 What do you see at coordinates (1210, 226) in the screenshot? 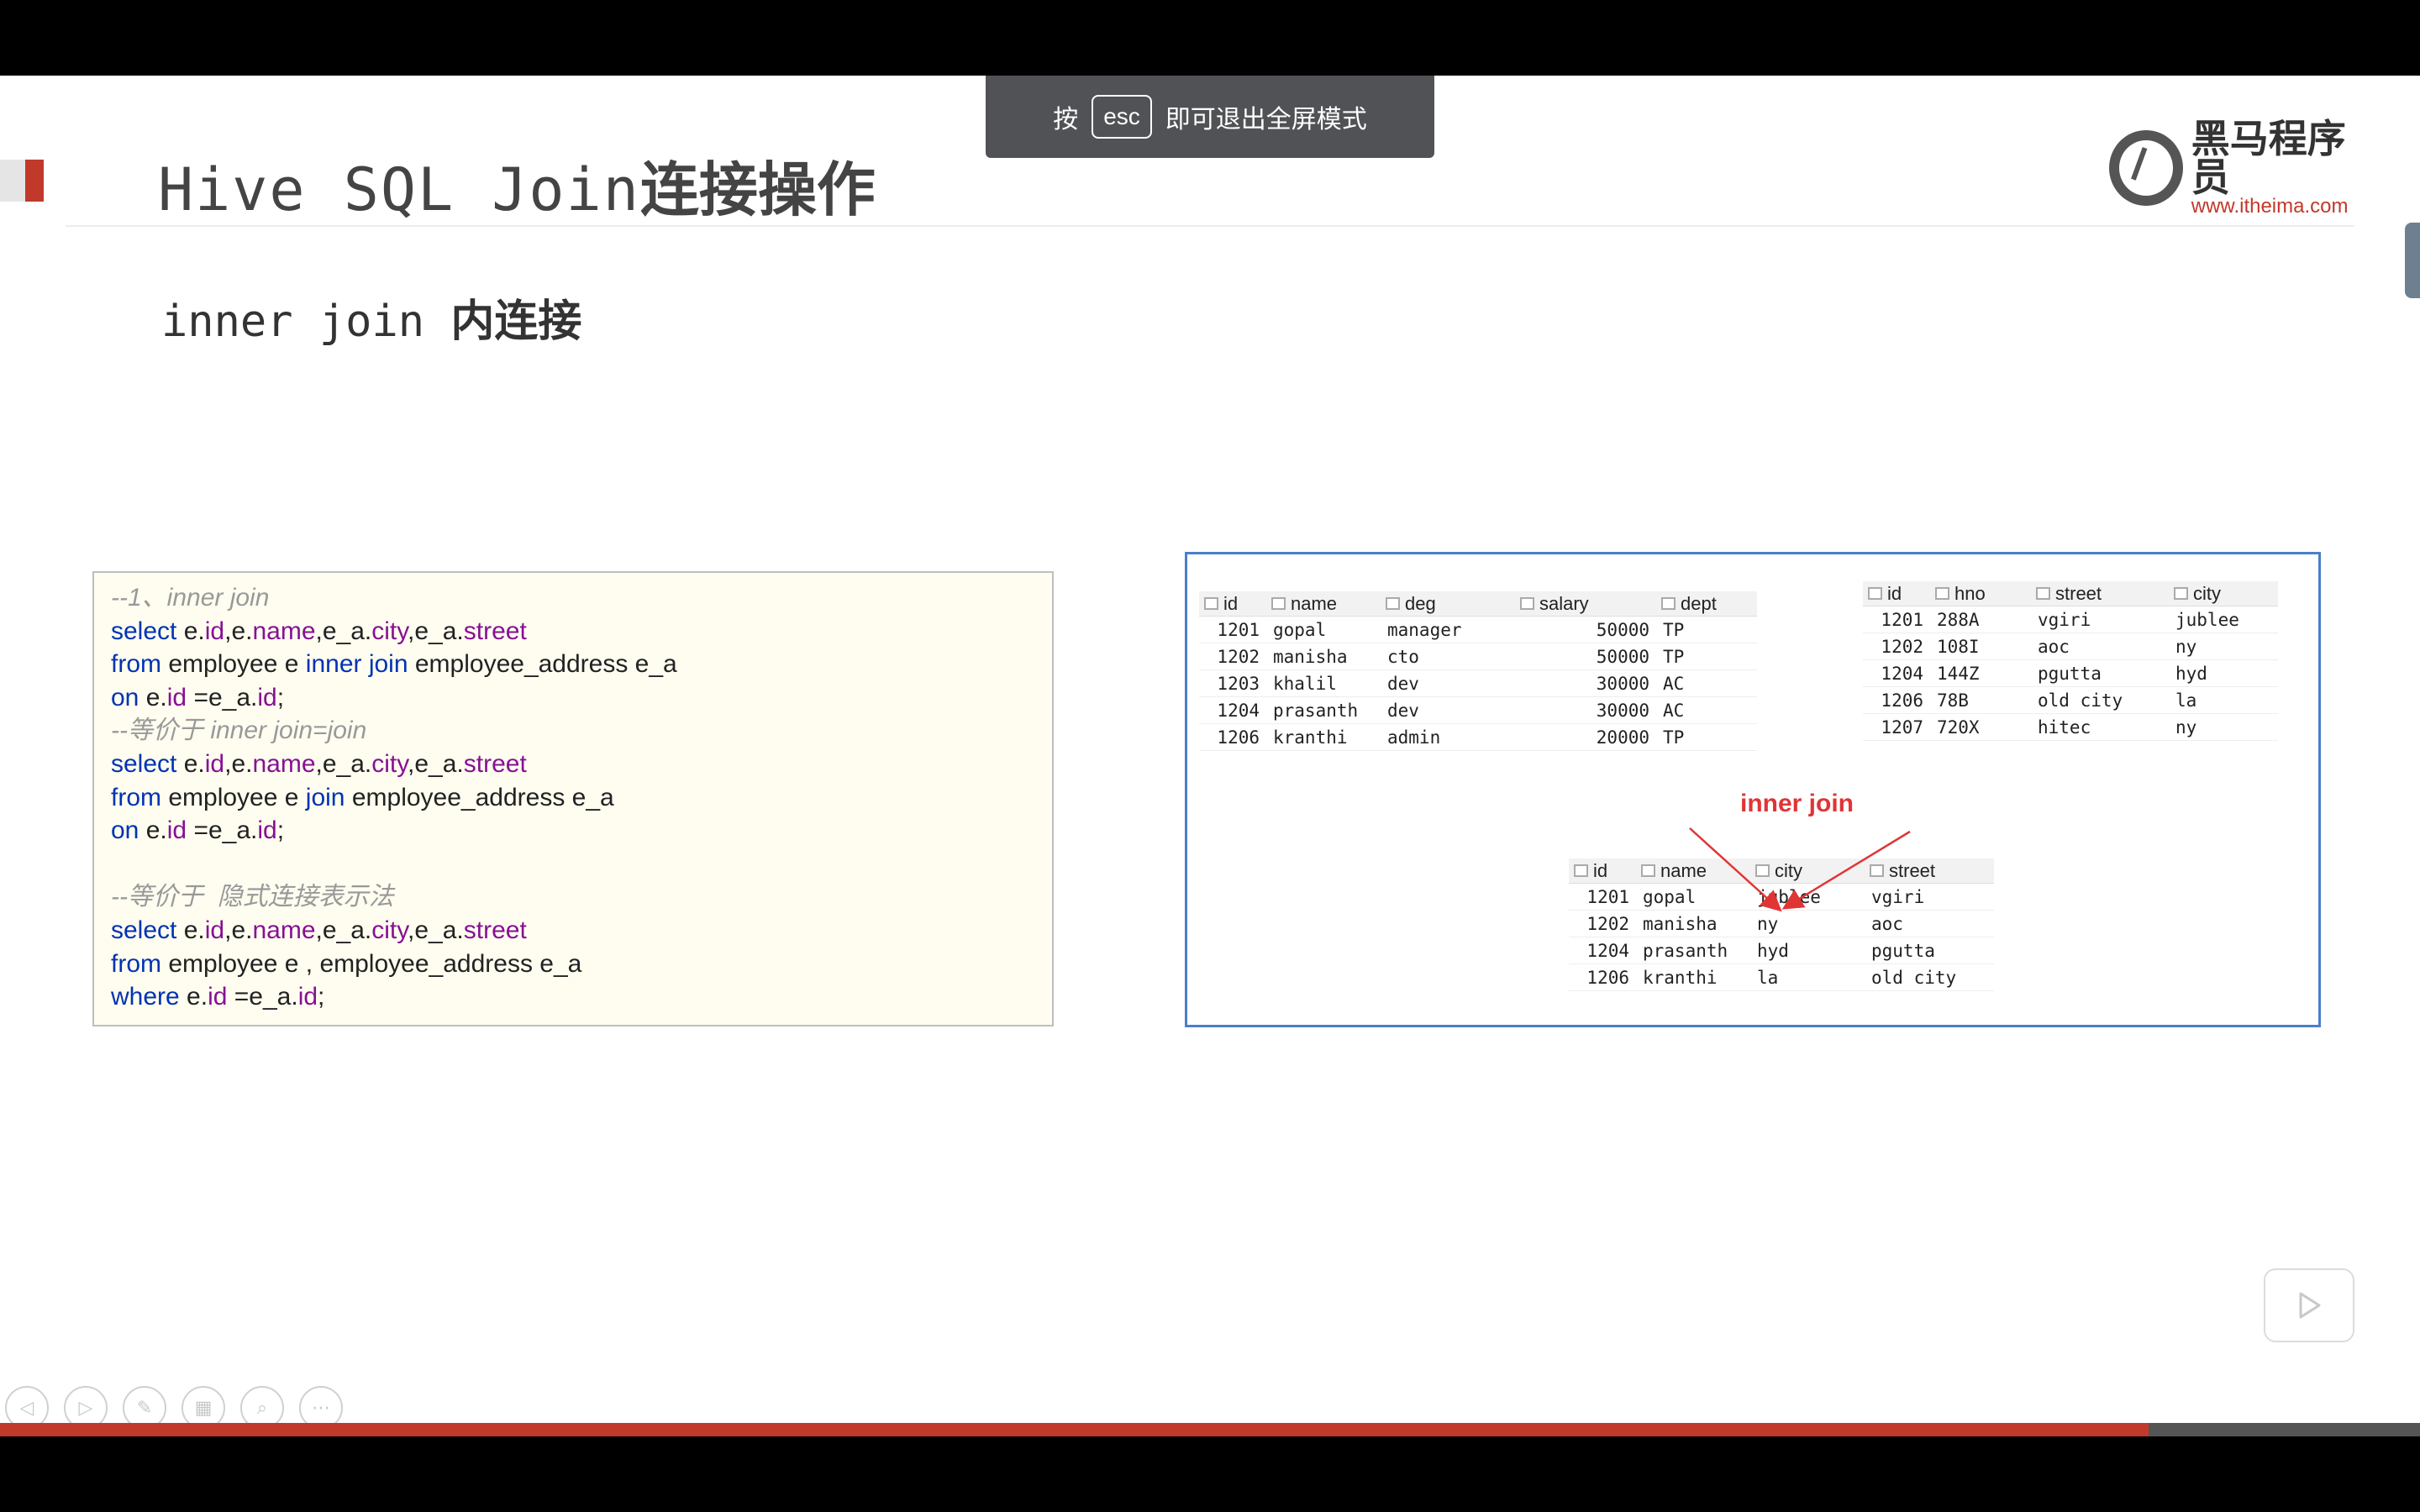
I see `title-divider` at bounding box center [1210, 226].